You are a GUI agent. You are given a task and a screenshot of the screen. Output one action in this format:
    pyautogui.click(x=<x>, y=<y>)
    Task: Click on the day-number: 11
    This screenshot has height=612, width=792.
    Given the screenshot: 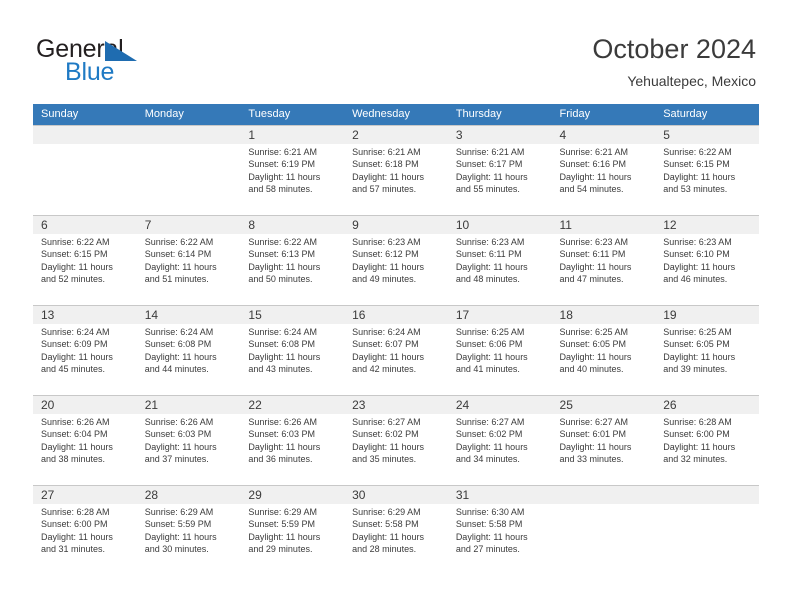 What is the action you would take?
    pyautogui.click(x=604, y=225)
    